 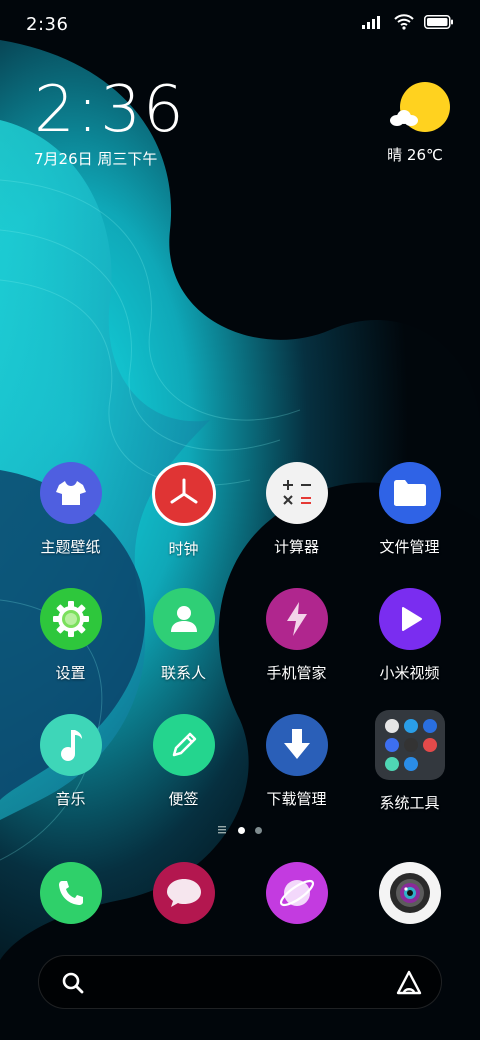 What do you see at coordinates (183, 494) in the screenshot?
I see `clock-icon` at bounding box center [183, 494].